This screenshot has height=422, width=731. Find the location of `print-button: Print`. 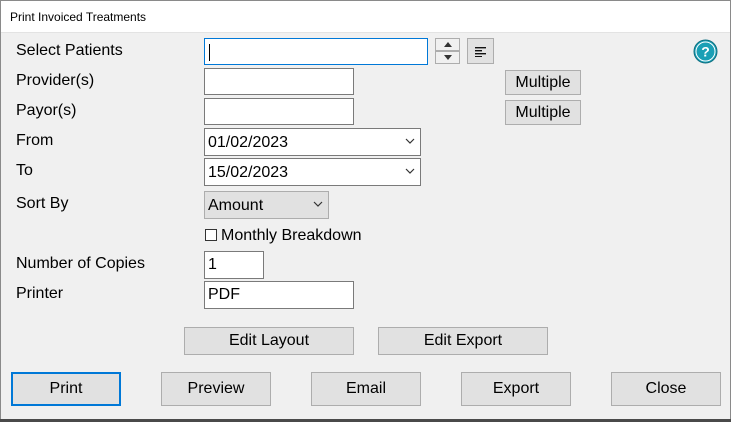

print-button: Print is located at coordinates (66, 389).